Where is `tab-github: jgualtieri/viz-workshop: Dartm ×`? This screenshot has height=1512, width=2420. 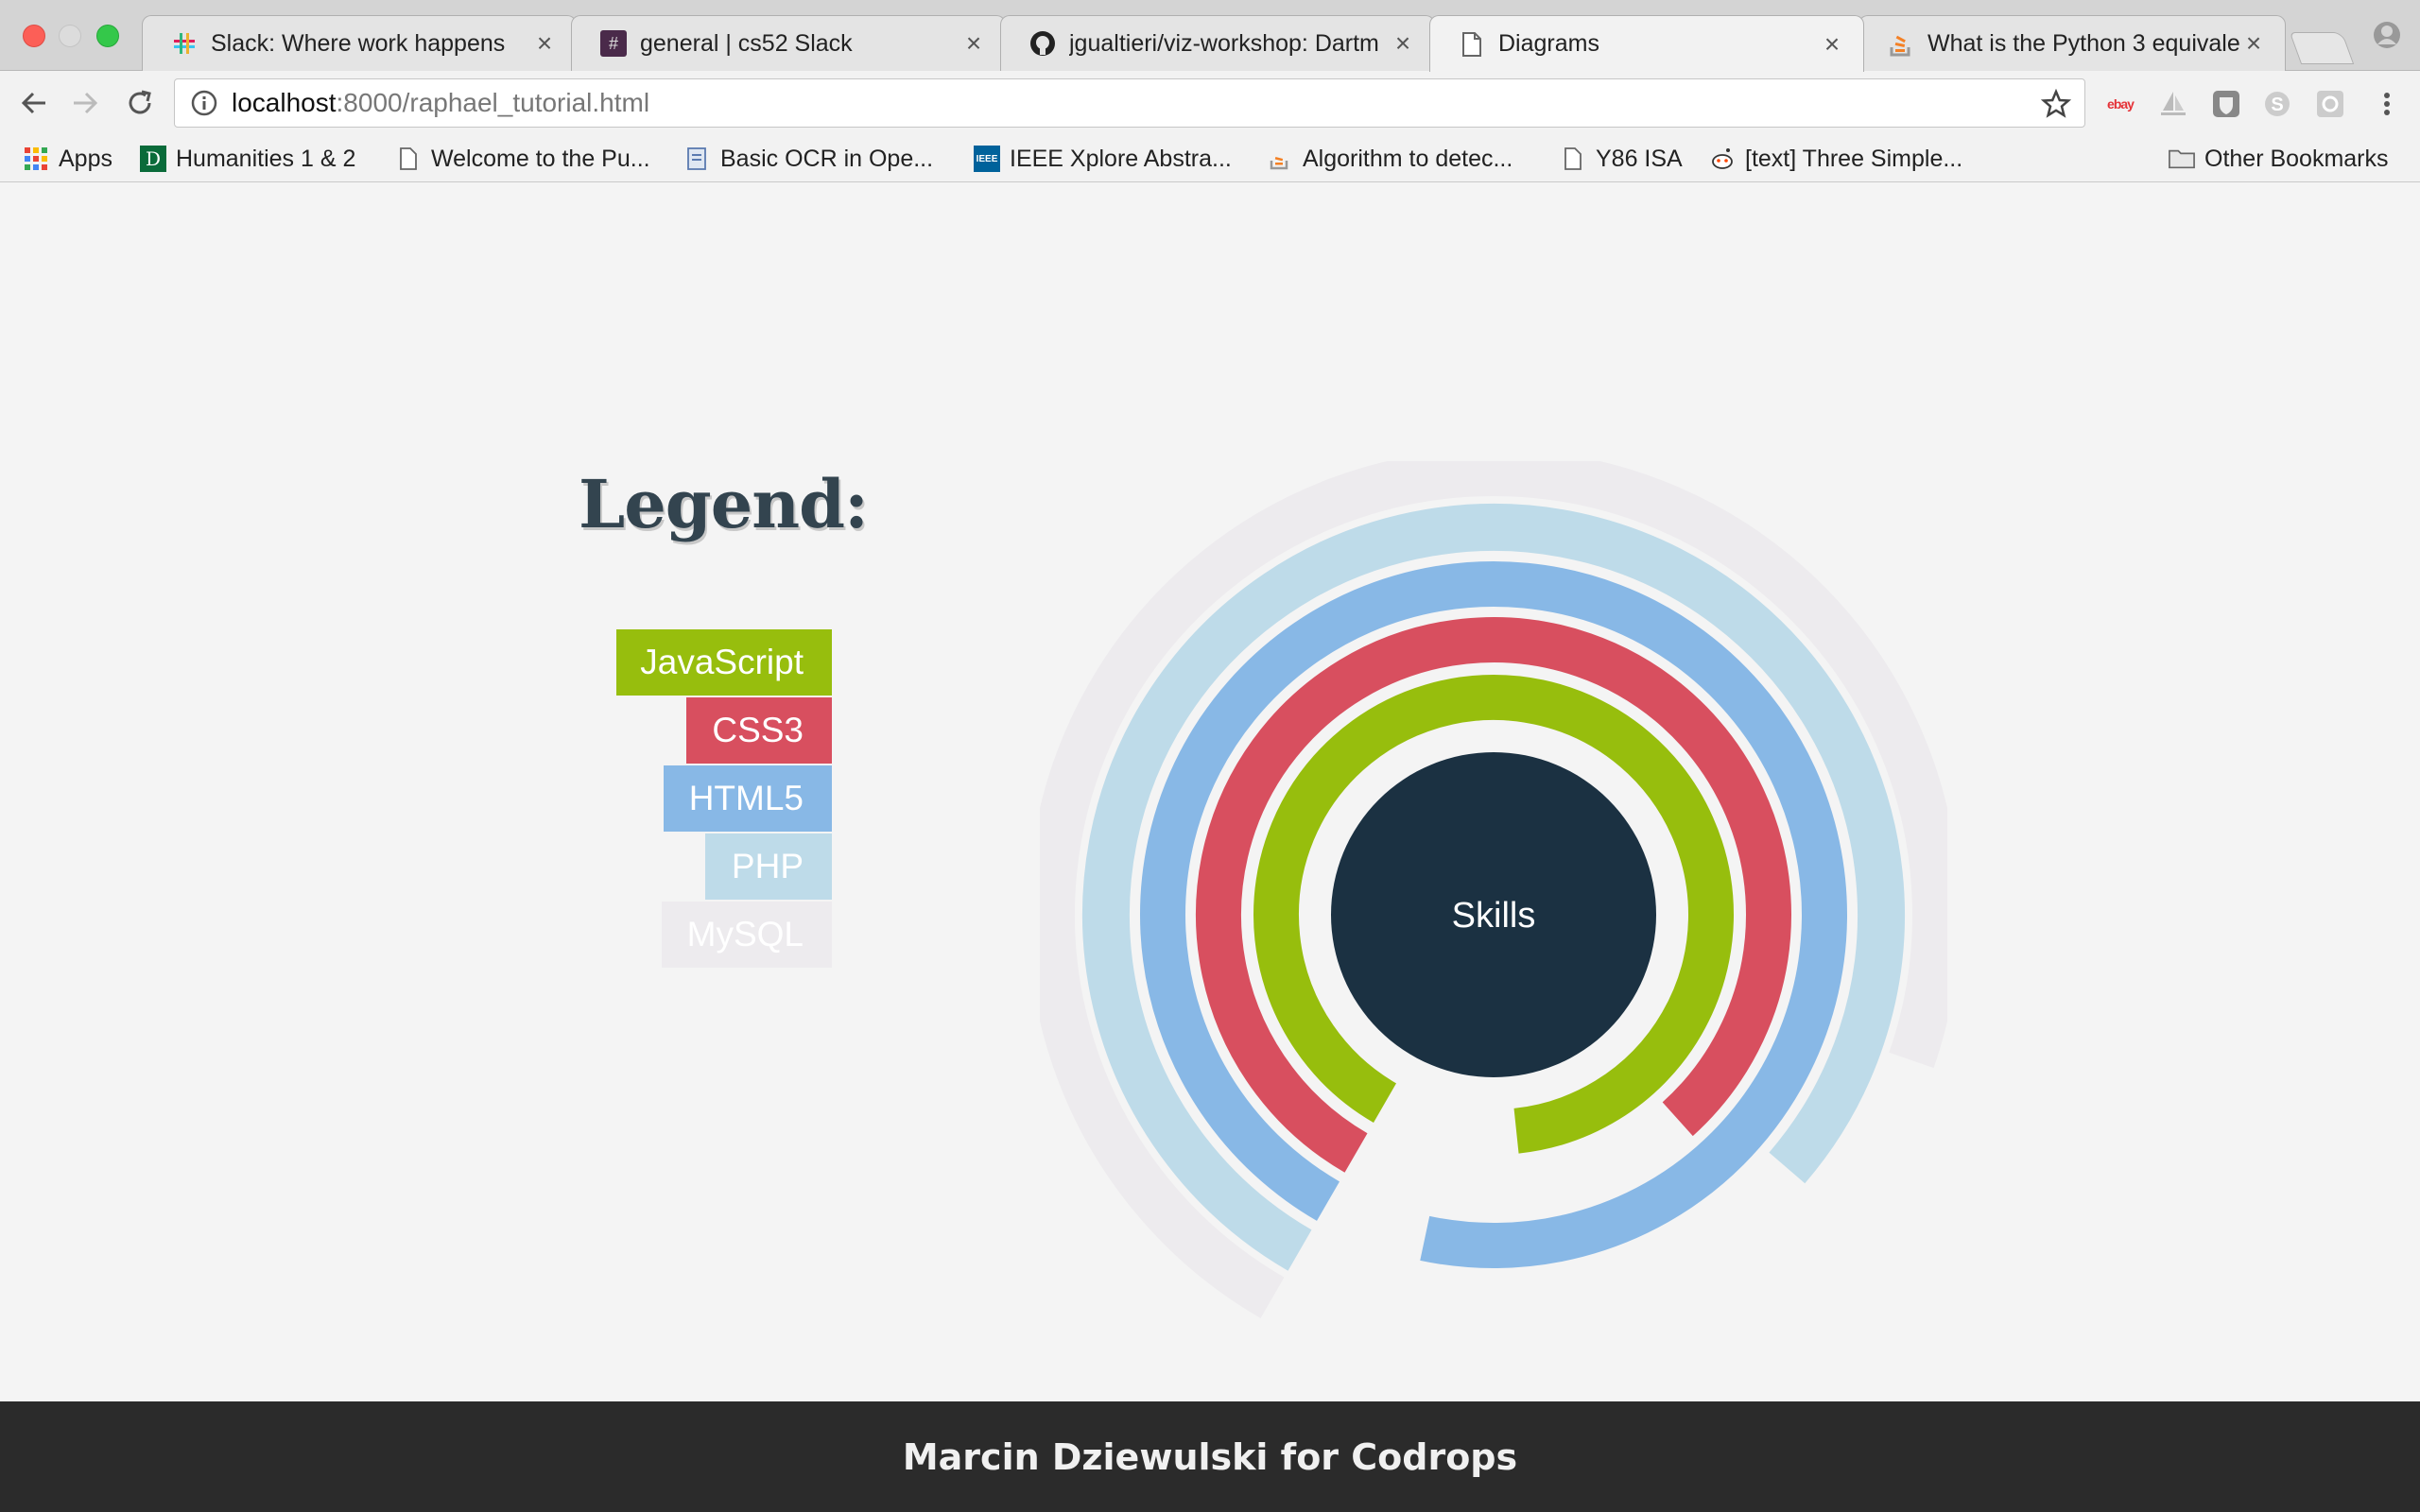
tab-github: jgualtieri/viz-workshop: Dartm × is located at coordinates (1217, 43).